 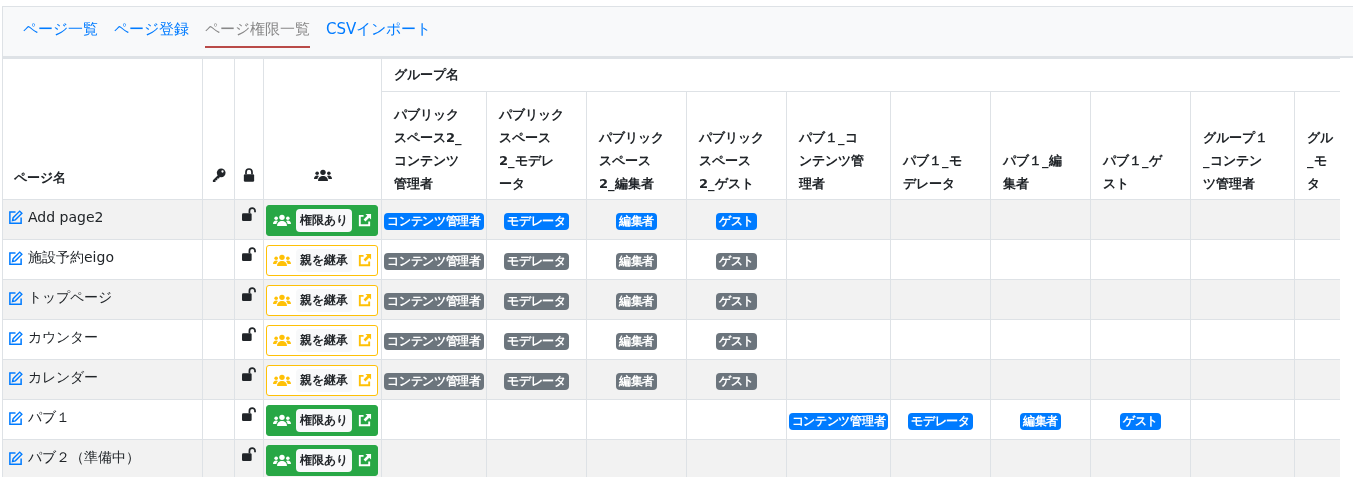 I want to click on column-header: パブリック スペース 2_モデレ ータ, so click(x=531, y=149).